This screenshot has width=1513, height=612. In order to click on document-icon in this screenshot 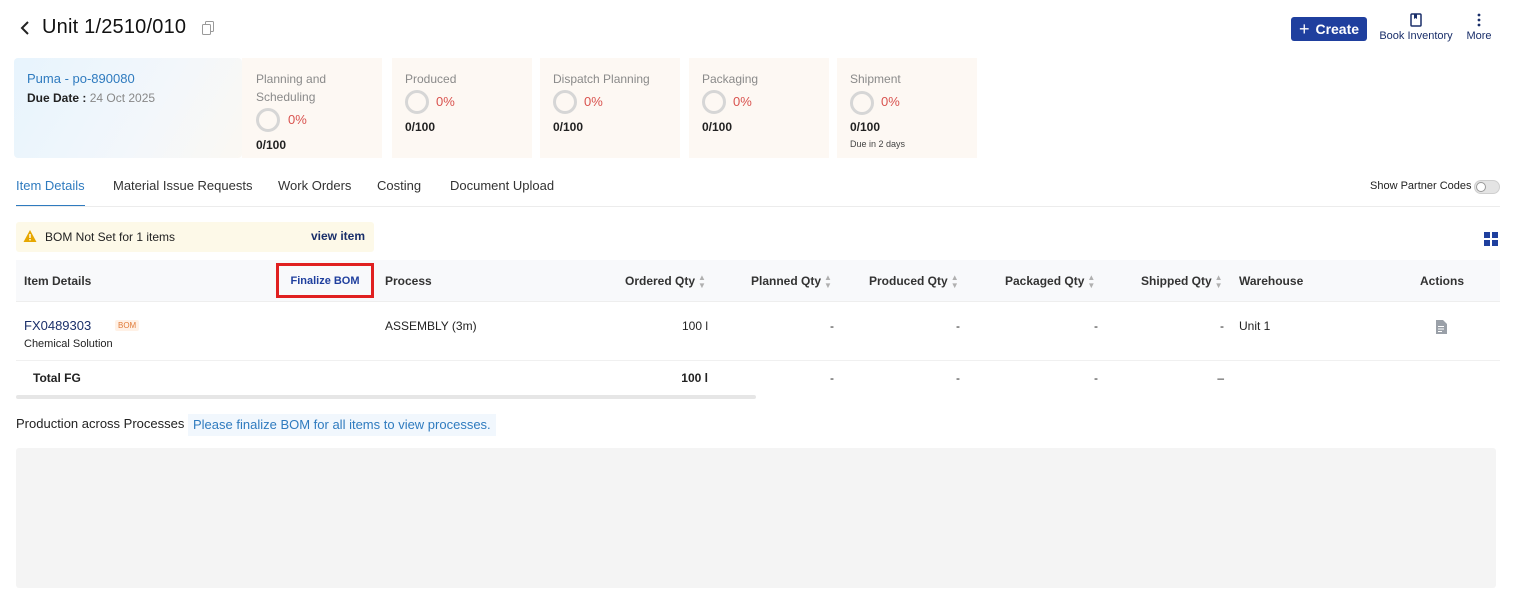, I will do `click(1441, 327)`.